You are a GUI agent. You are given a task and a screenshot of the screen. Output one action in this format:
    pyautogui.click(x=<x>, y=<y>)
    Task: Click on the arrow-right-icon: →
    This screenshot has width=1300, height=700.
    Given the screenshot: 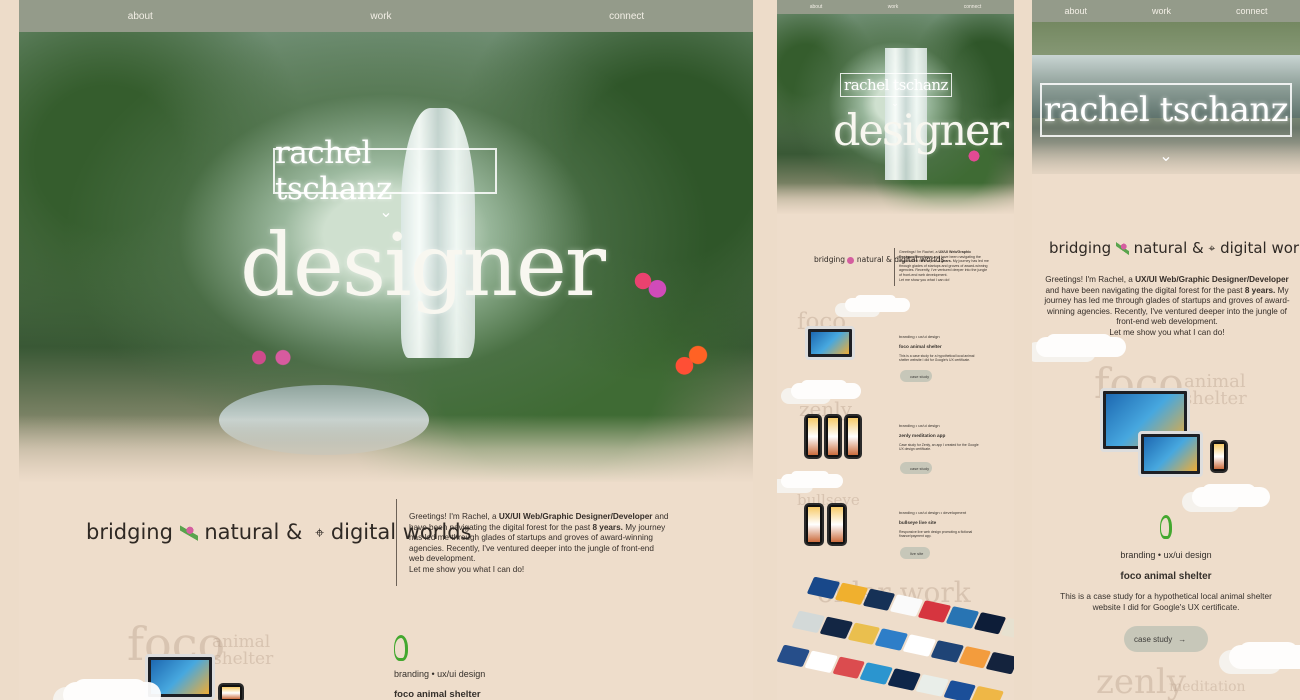 What is the action you would take?
    pyautogui.click(x=1182, y=639)
    